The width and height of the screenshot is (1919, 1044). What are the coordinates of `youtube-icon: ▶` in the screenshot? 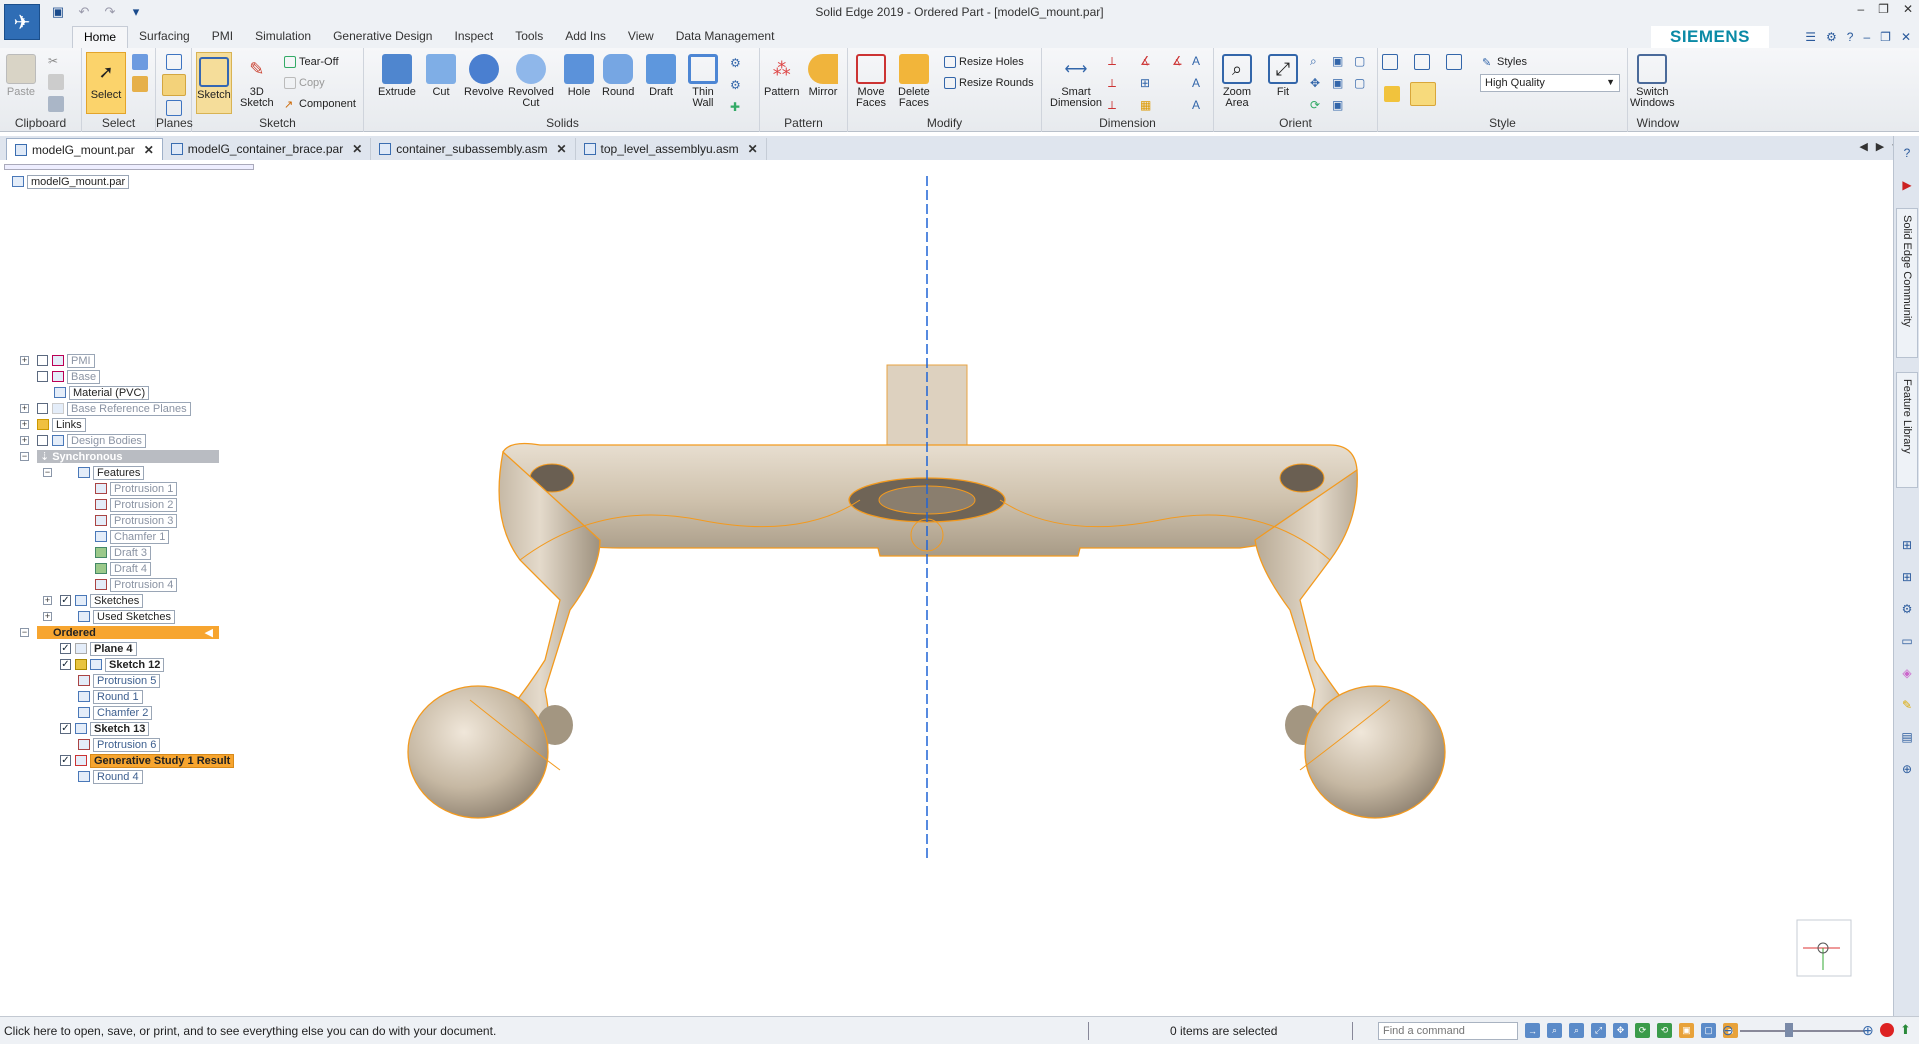 It's located at (1907, 185).